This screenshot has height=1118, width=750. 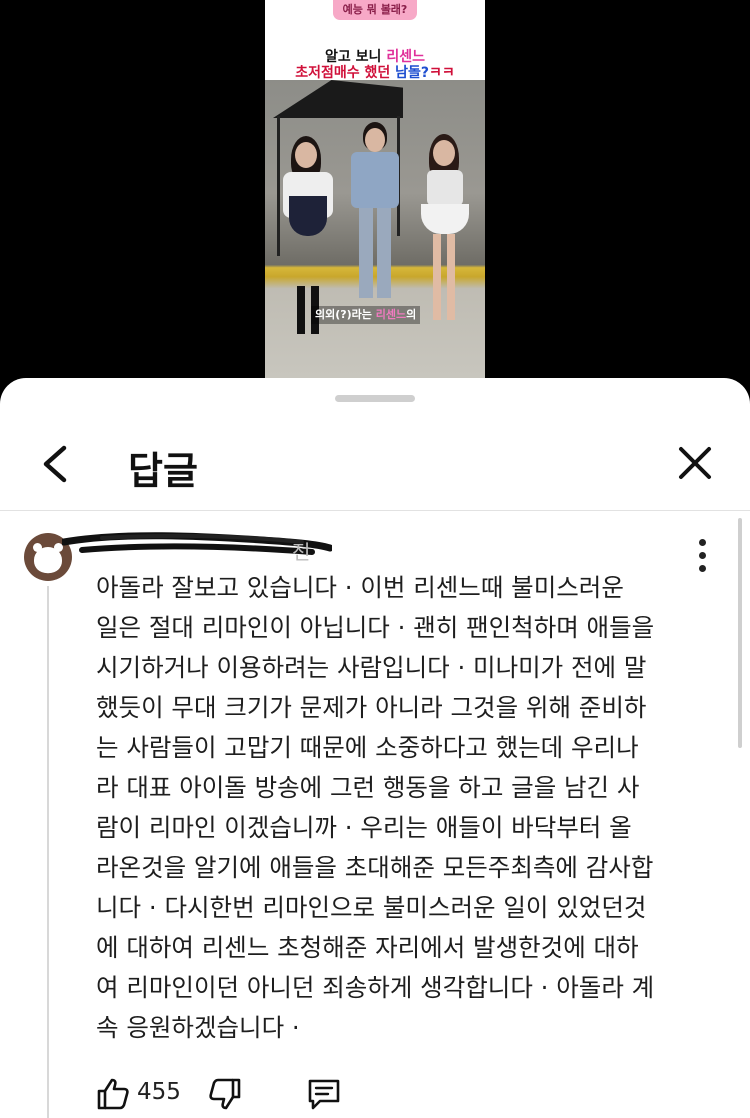 I want to click on tent-shape, so click(x=338, y=99).